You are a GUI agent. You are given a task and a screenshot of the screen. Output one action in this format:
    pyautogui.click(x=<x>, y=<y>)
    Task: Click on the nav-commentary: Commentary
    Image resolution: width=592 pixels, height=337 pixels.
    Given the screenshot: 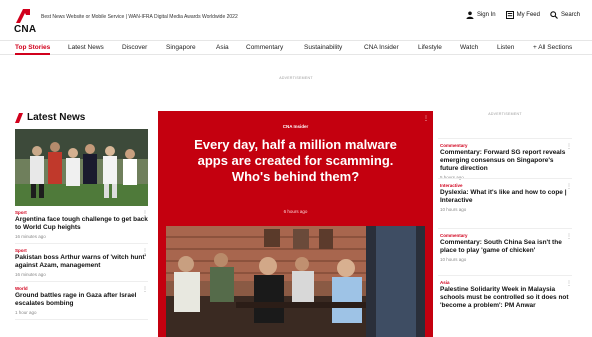 What is the action you would take?
    pyautogui.click(x=264, y=47)
    